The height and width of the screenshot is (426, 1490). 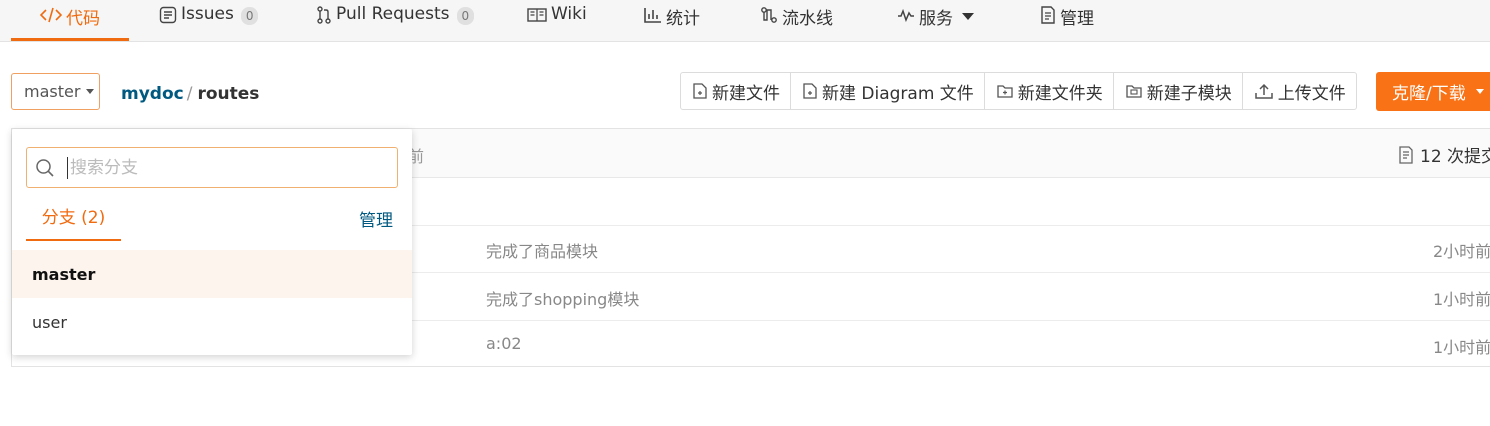 What do you see at coordinates (1189, 93) in the screenshot?
I see `new-submodule-label: 新建子模块` at bounding box center [1189, 93].